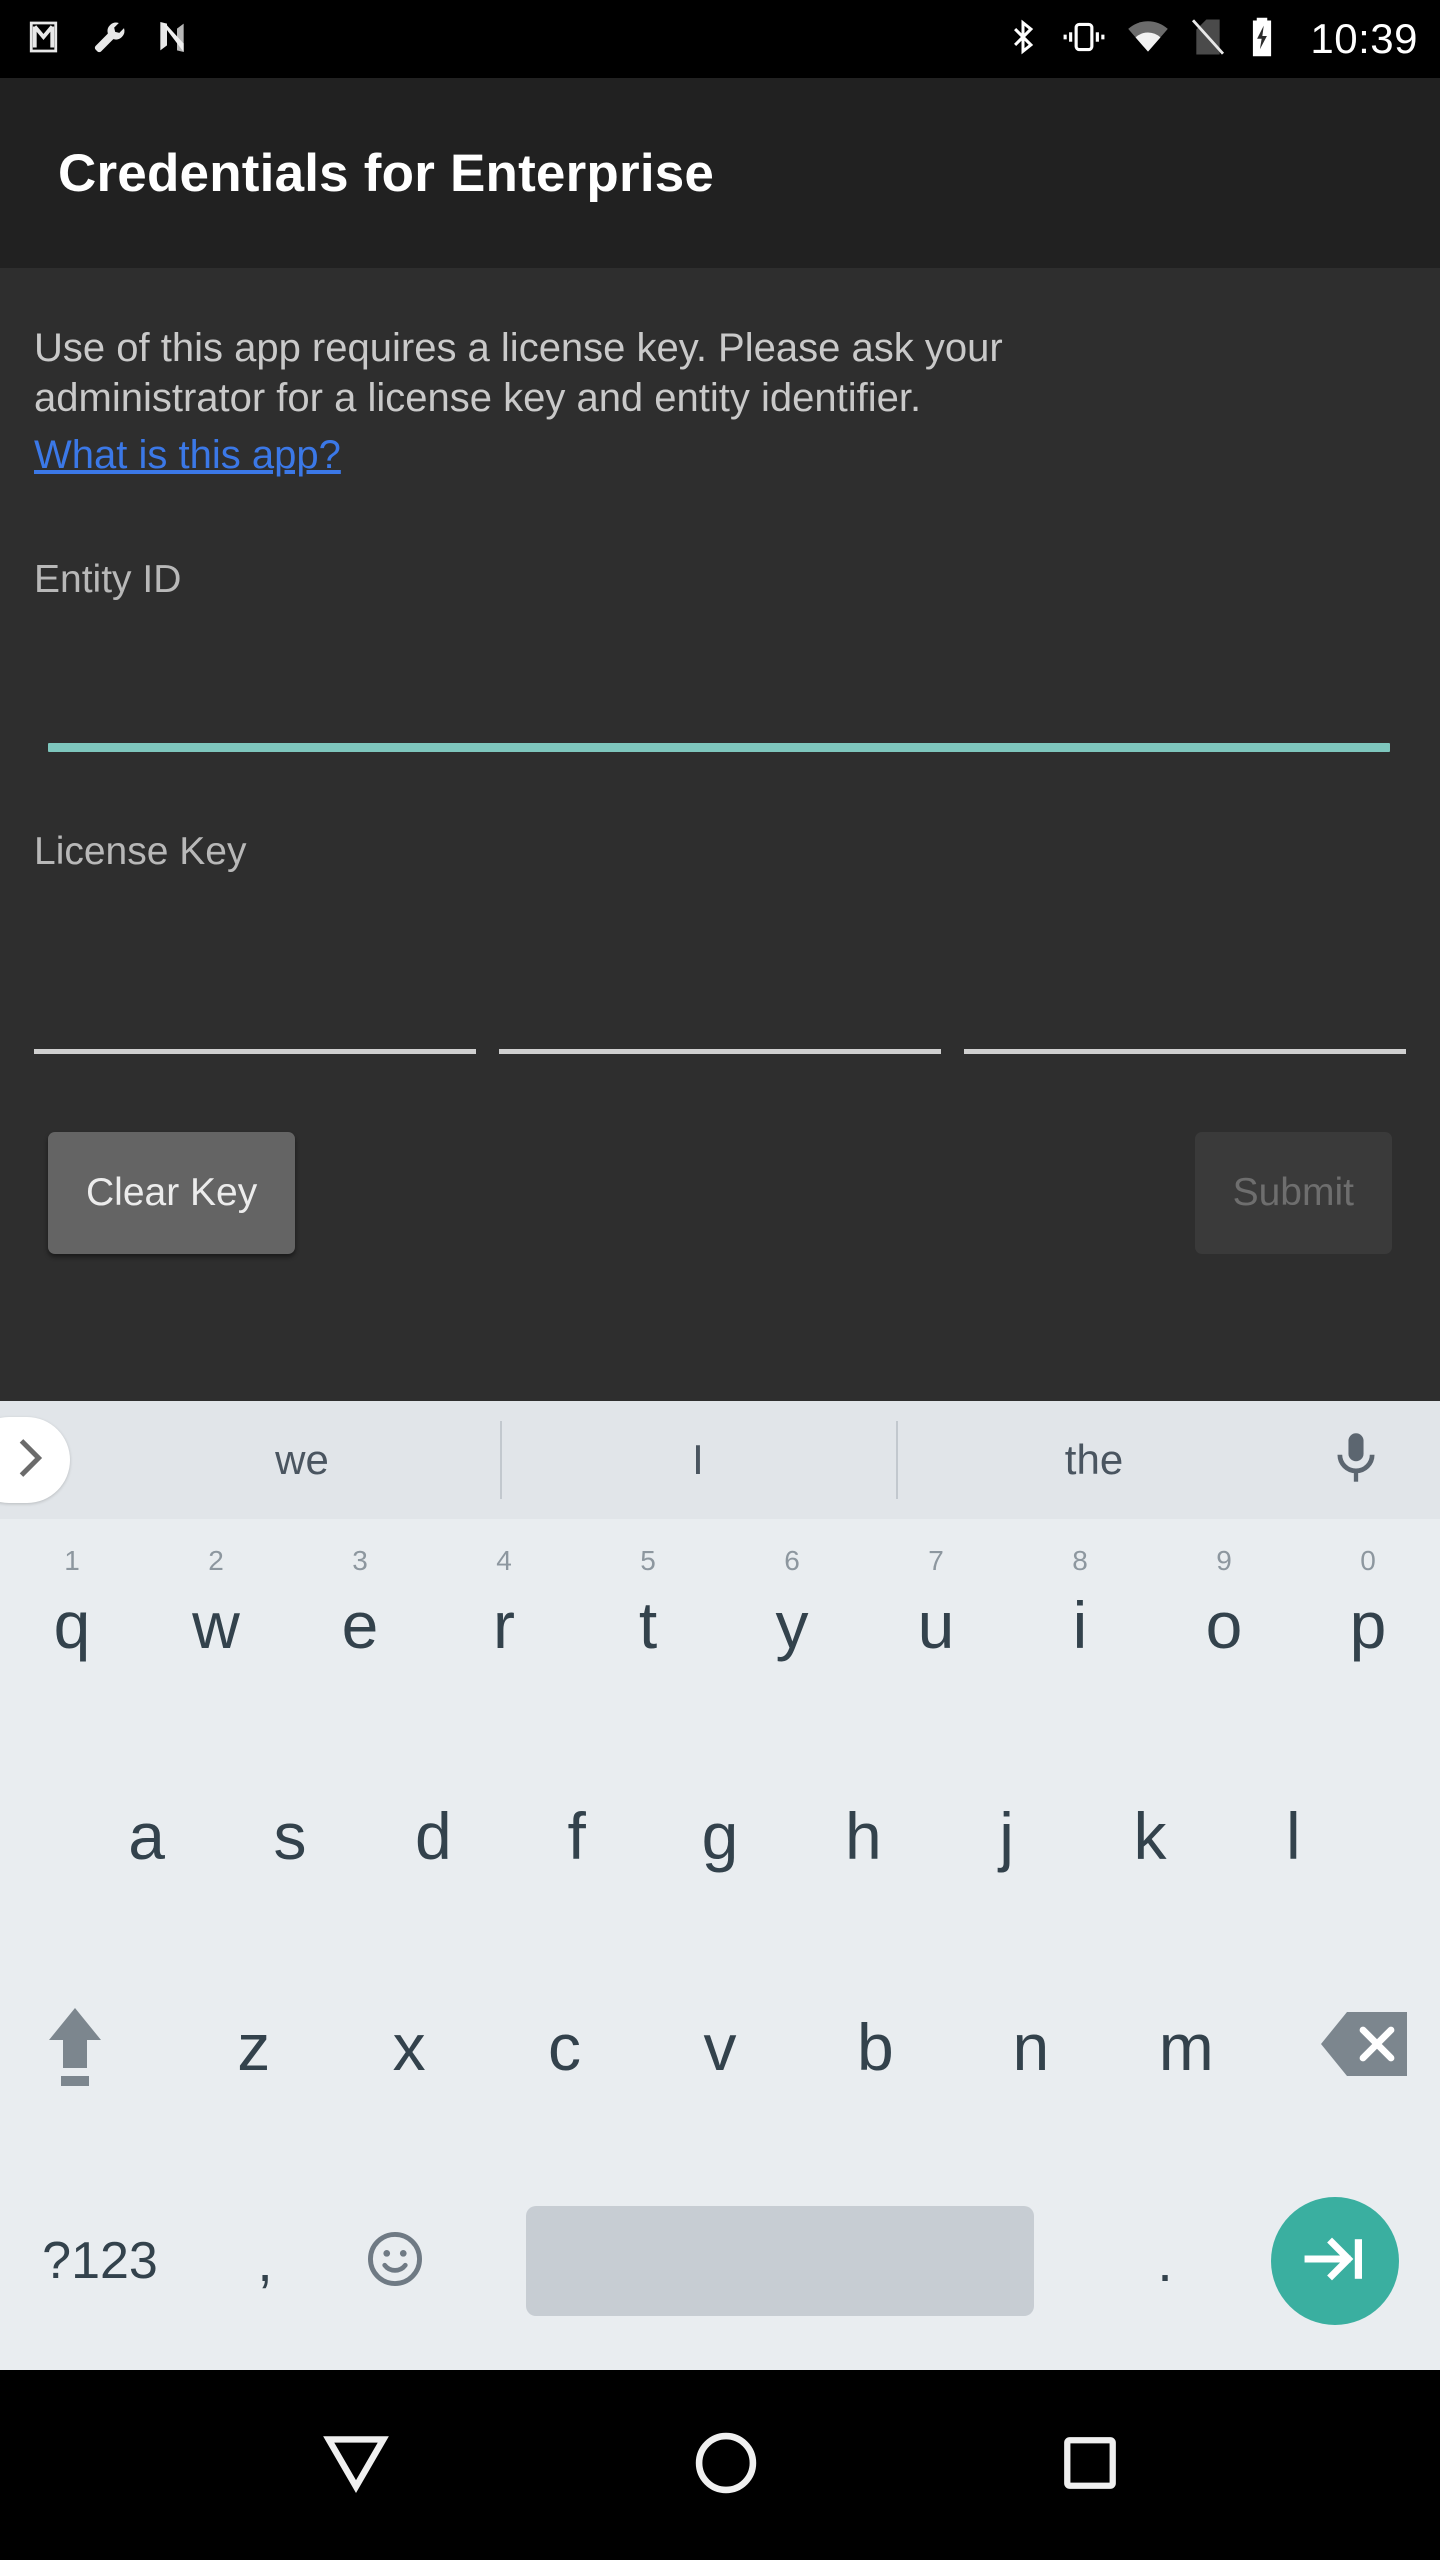 This screenshot has height=2560, width=1440. What do you see at coordinates (564, 2046) in the screenshot?
I see `key-c: c` at bounding box center [564, 2046].